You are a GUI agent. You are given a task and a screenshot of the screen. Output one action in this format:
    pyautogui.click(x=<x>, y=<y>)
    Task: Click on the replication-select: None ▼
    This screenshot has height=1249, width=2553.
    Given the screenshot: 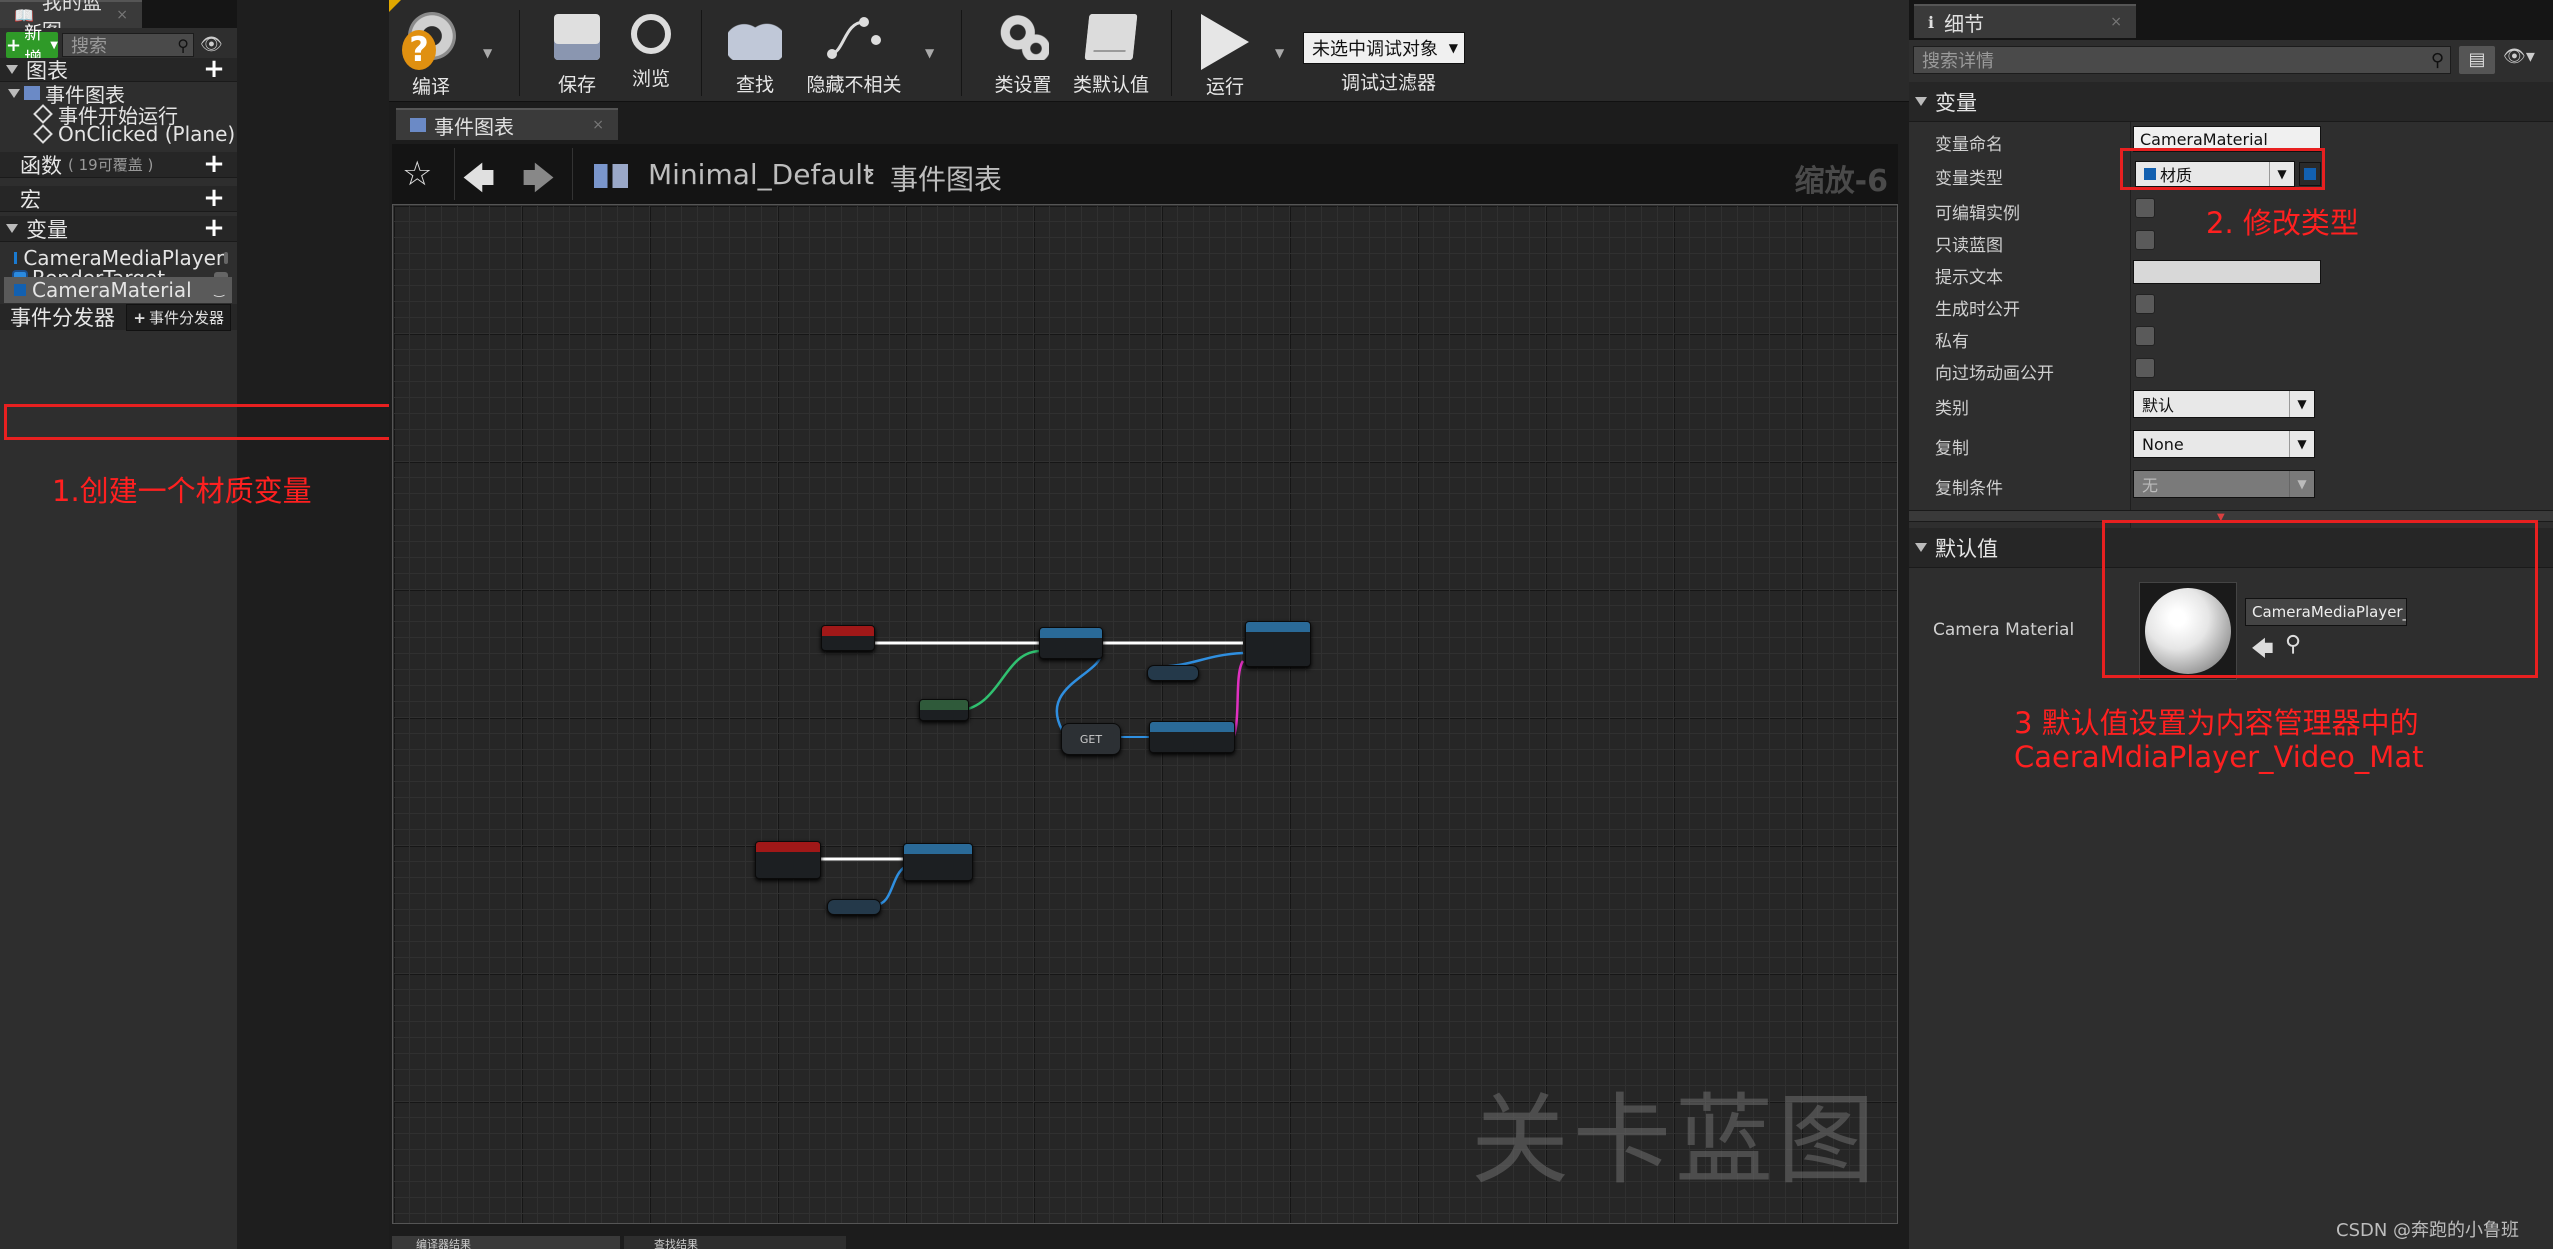 What is the action you would take?
    pyautogui.click(x=2224, y=444)
    